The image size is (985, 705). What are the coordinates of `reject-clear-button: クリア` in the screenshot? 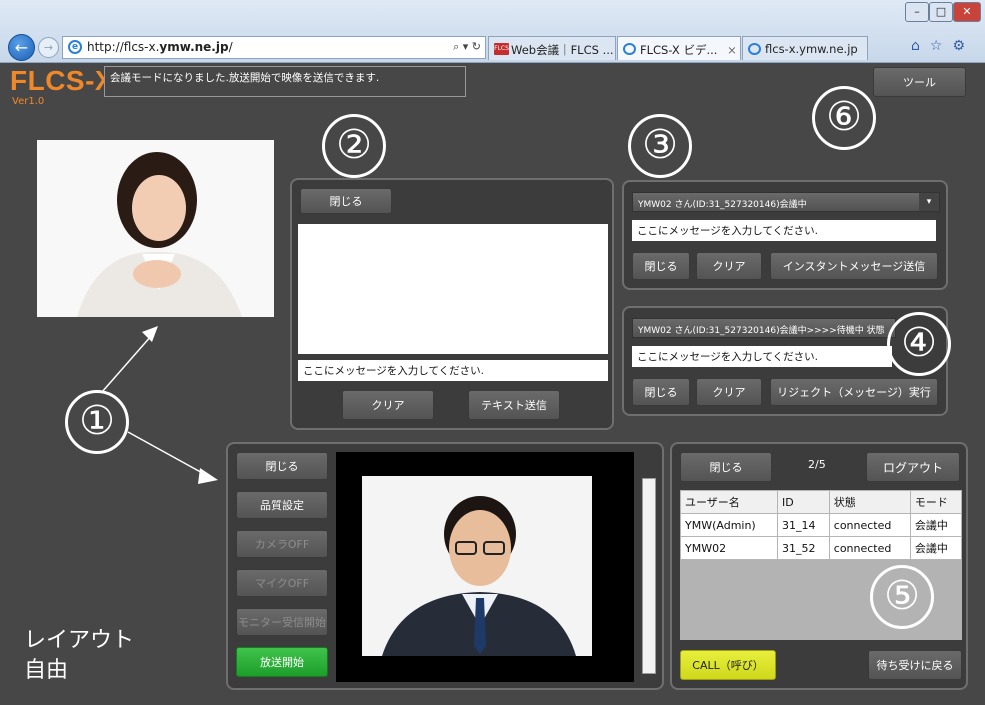 It's located at (729, 392).